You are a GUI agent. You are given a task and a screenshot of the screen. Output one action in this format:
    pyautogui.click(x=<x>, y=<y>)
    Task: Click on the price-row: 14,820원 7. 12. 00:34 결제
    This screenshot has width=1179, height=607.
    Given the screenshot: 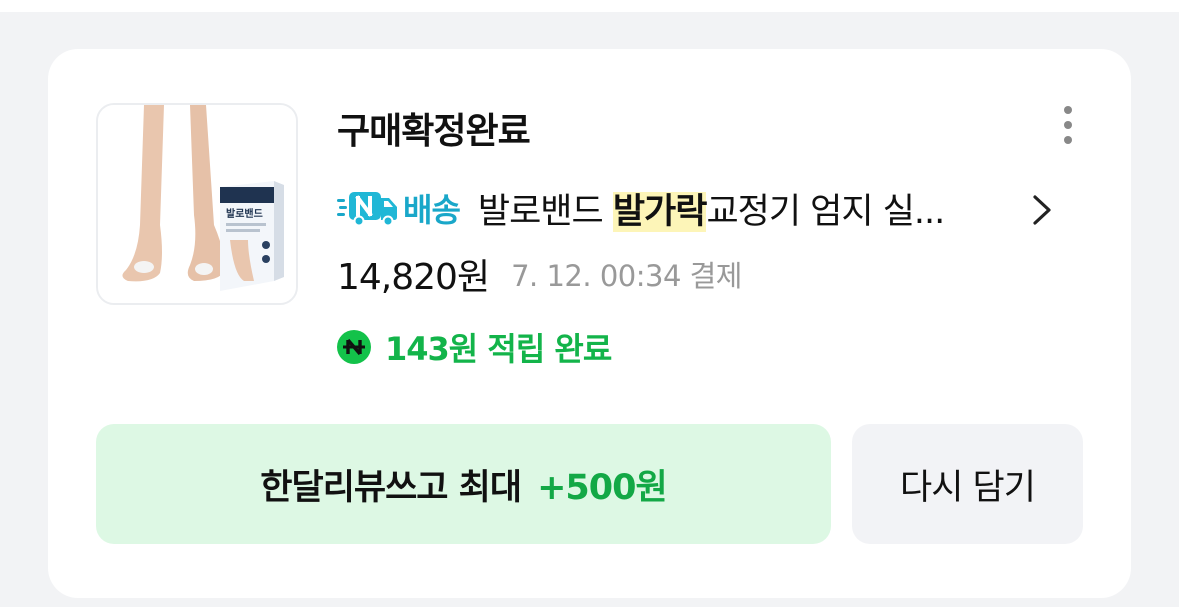 What is the action you would take?
    pyautogui.click(x=539, y=274)
    